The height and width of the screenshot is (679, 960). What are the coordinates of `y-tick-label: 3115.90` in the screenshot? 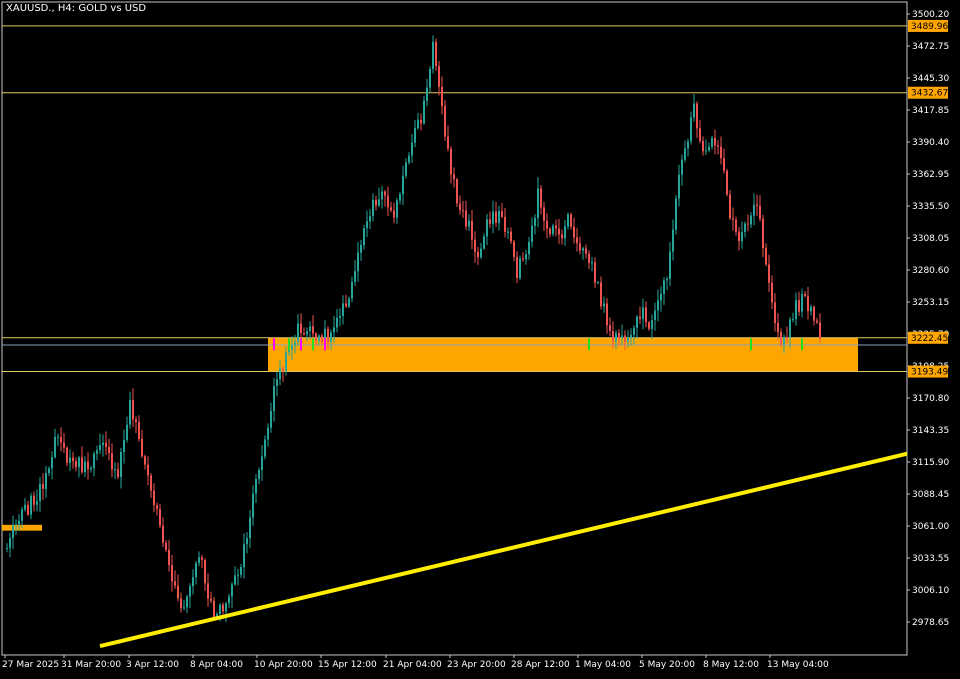 It's located at (930, 463).